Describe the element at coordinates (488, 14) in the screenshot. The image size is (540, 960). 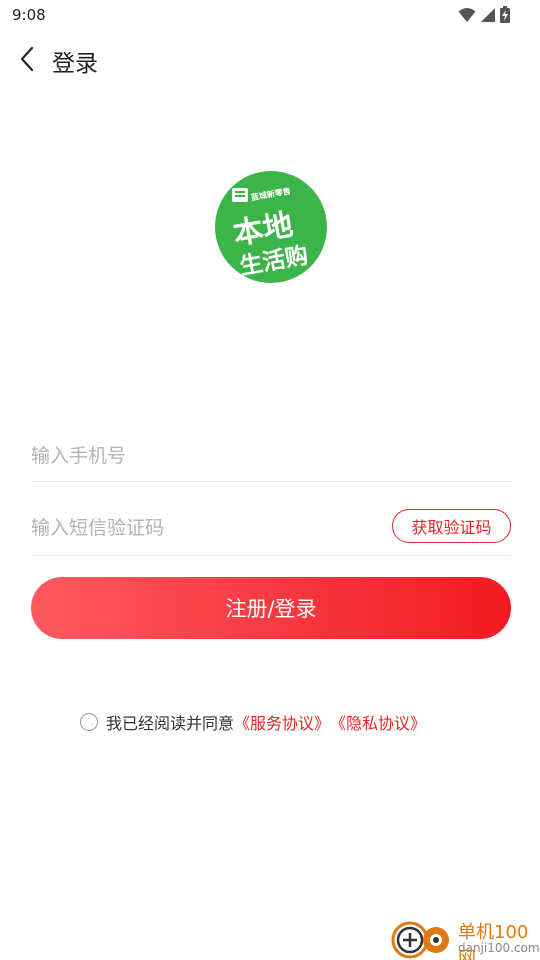
I see `signal-icon` at that location.